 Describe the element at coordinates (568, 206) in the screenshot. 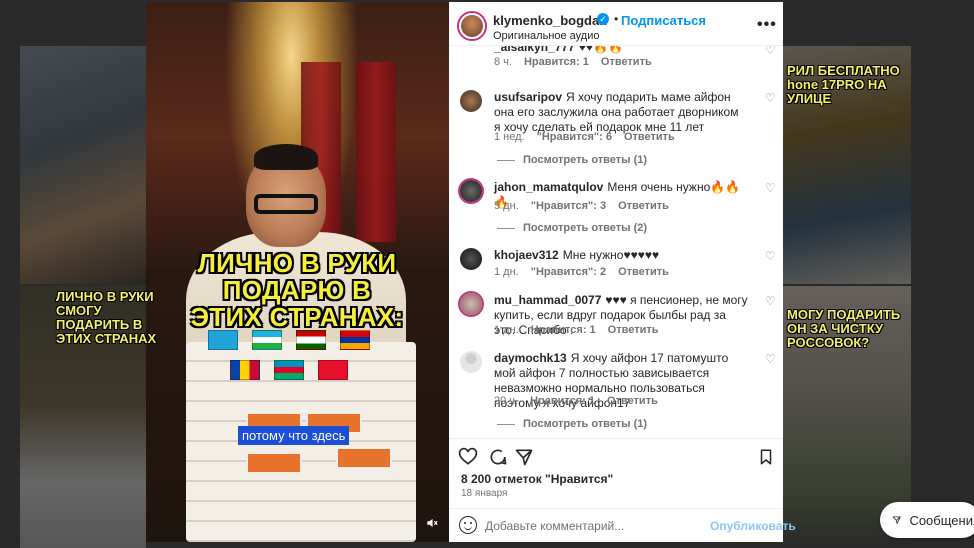

I see `comment-likes: "Нравится": 3` at that location.